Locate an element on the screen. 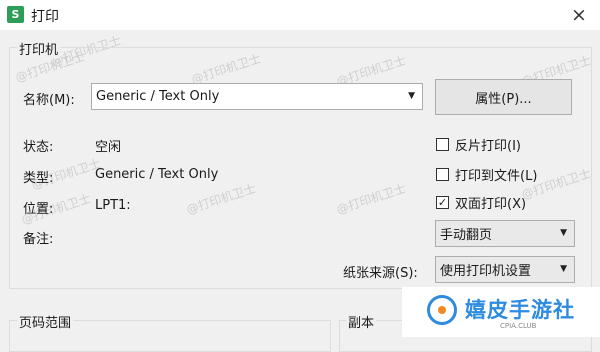  duplex-label: 双面打印(X) is located at coordinates (490, 202).